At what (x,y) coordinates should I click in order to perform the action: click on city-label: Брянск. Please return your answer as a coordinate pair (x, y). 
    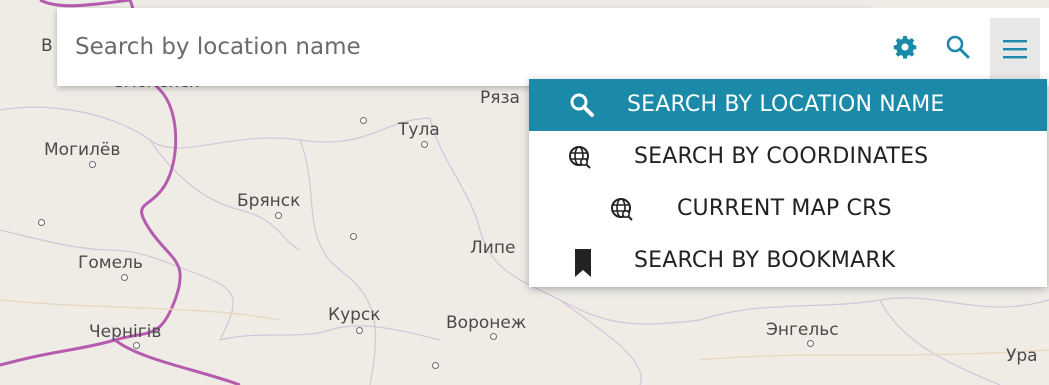
    Looking at the image, I should click on (269, 201).